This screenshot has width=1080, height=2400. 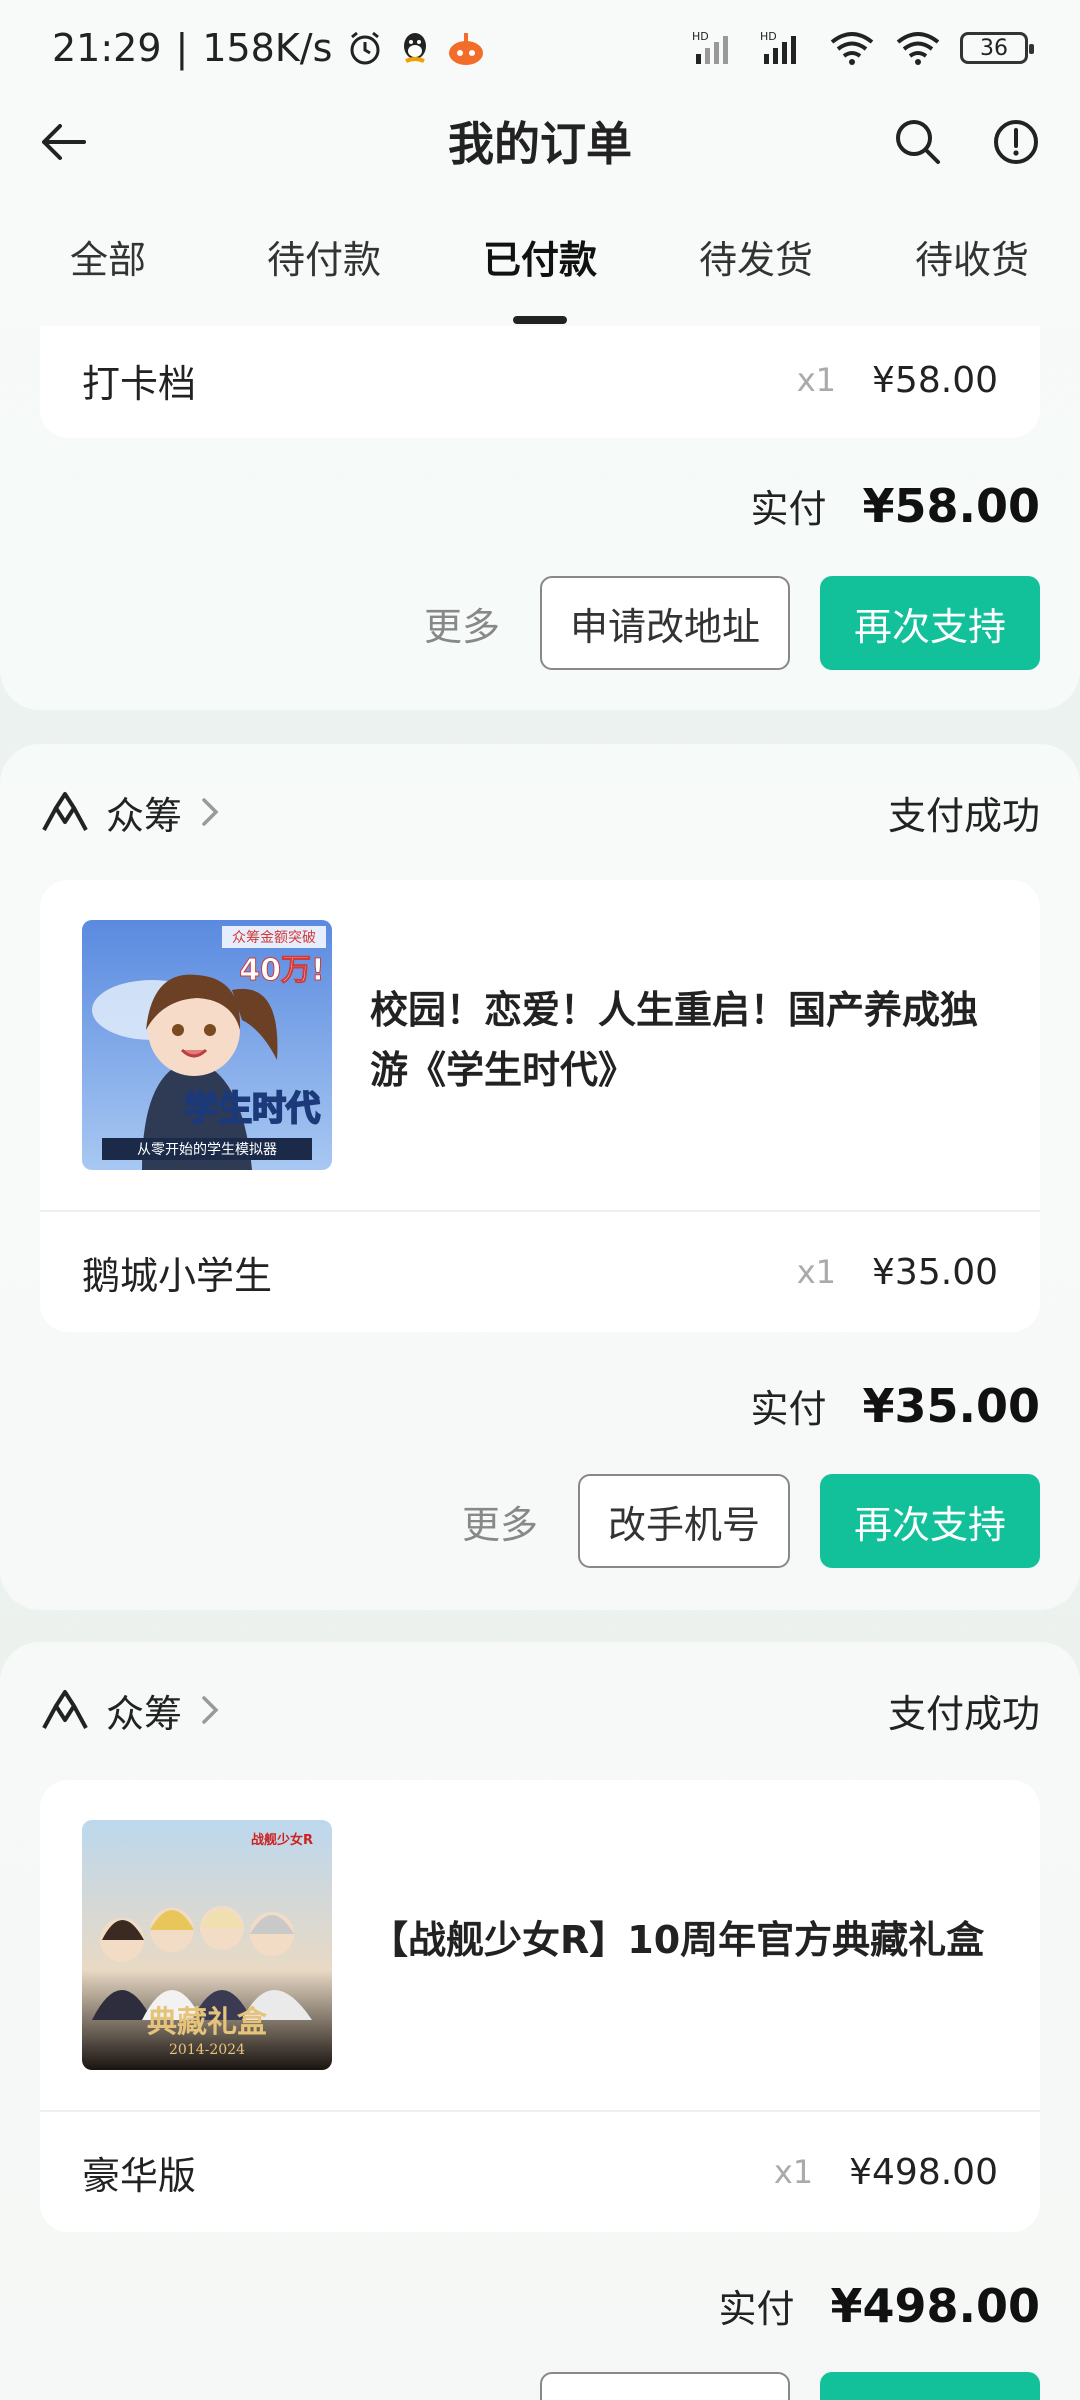 I want to click on svg-text: 2014-2024, so click(x=207, y=2050).